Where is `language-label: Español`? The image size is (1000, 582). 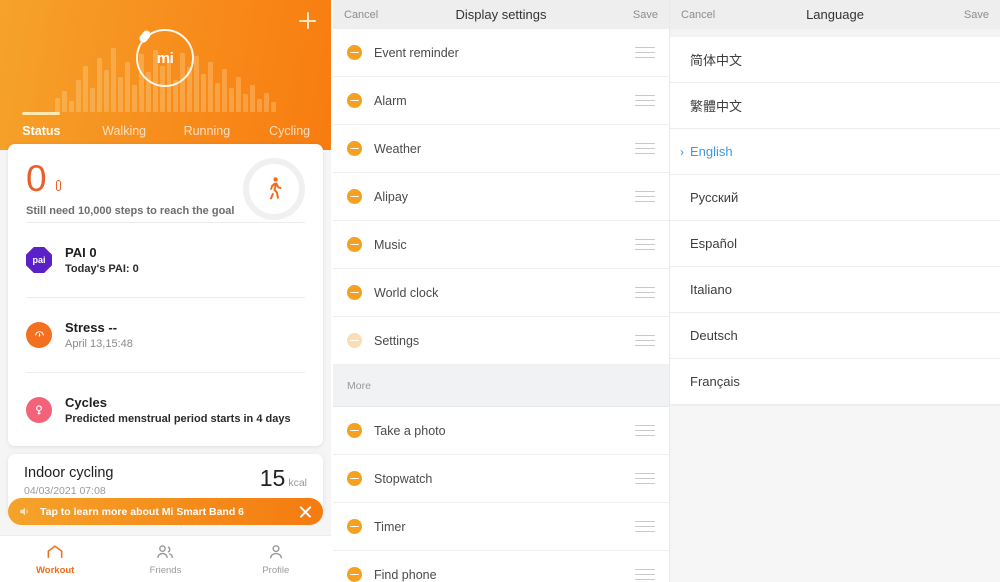
language-label: Español is located at coordinates (713, 243).